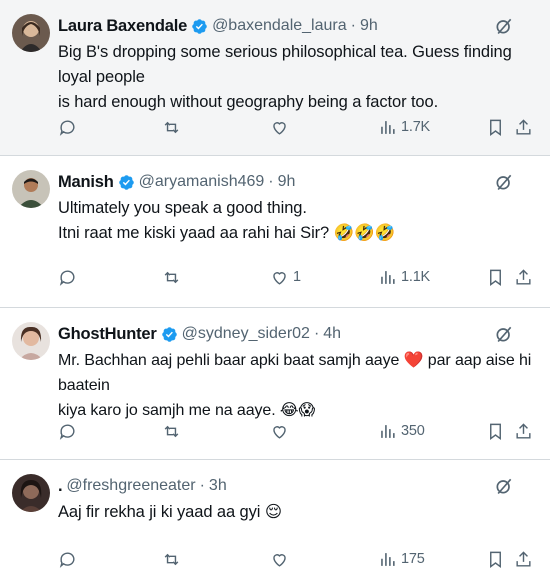 The width and height of the screenshot is (550, 580). I want to click on like-count: 1, so click(297, 277).